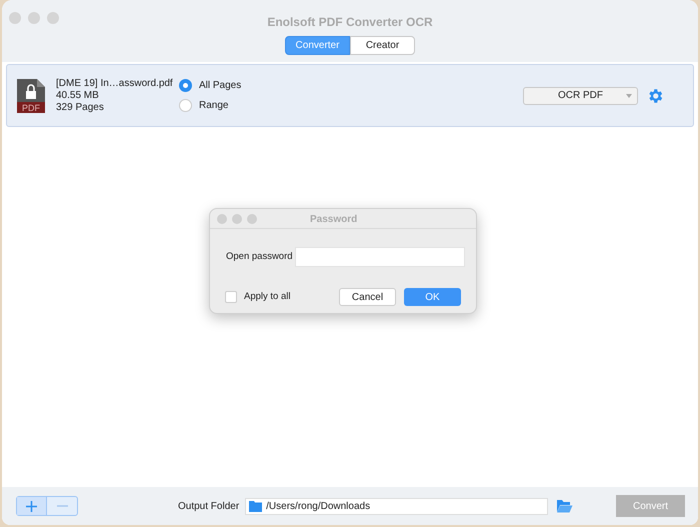 Image resolution: width=700 pixels, height=527 pixels. What do you see at coordinates (209, 507) in the screenshot?
I see `output-folder-label: Output Folder` at bounding box center [209, 507].